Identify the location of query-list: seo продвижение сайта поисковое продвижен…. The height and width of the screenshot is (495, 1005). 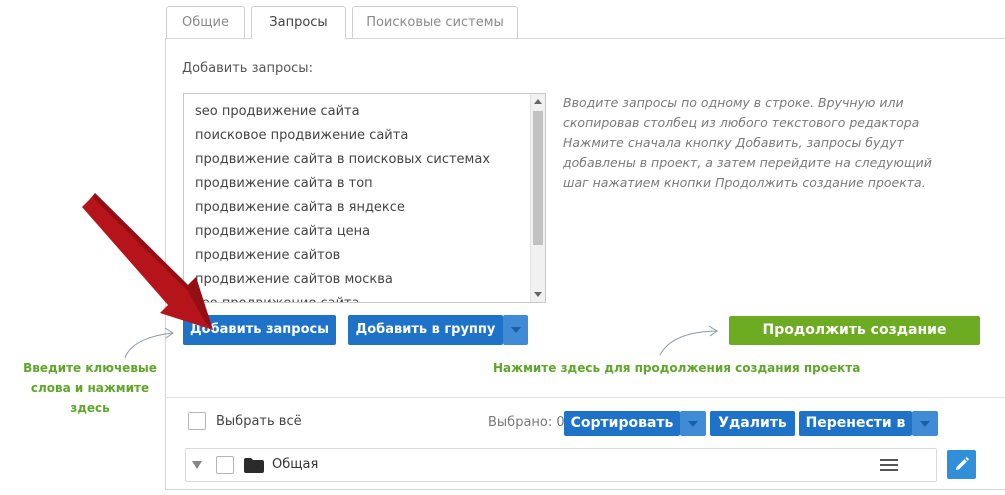
(343, 202).